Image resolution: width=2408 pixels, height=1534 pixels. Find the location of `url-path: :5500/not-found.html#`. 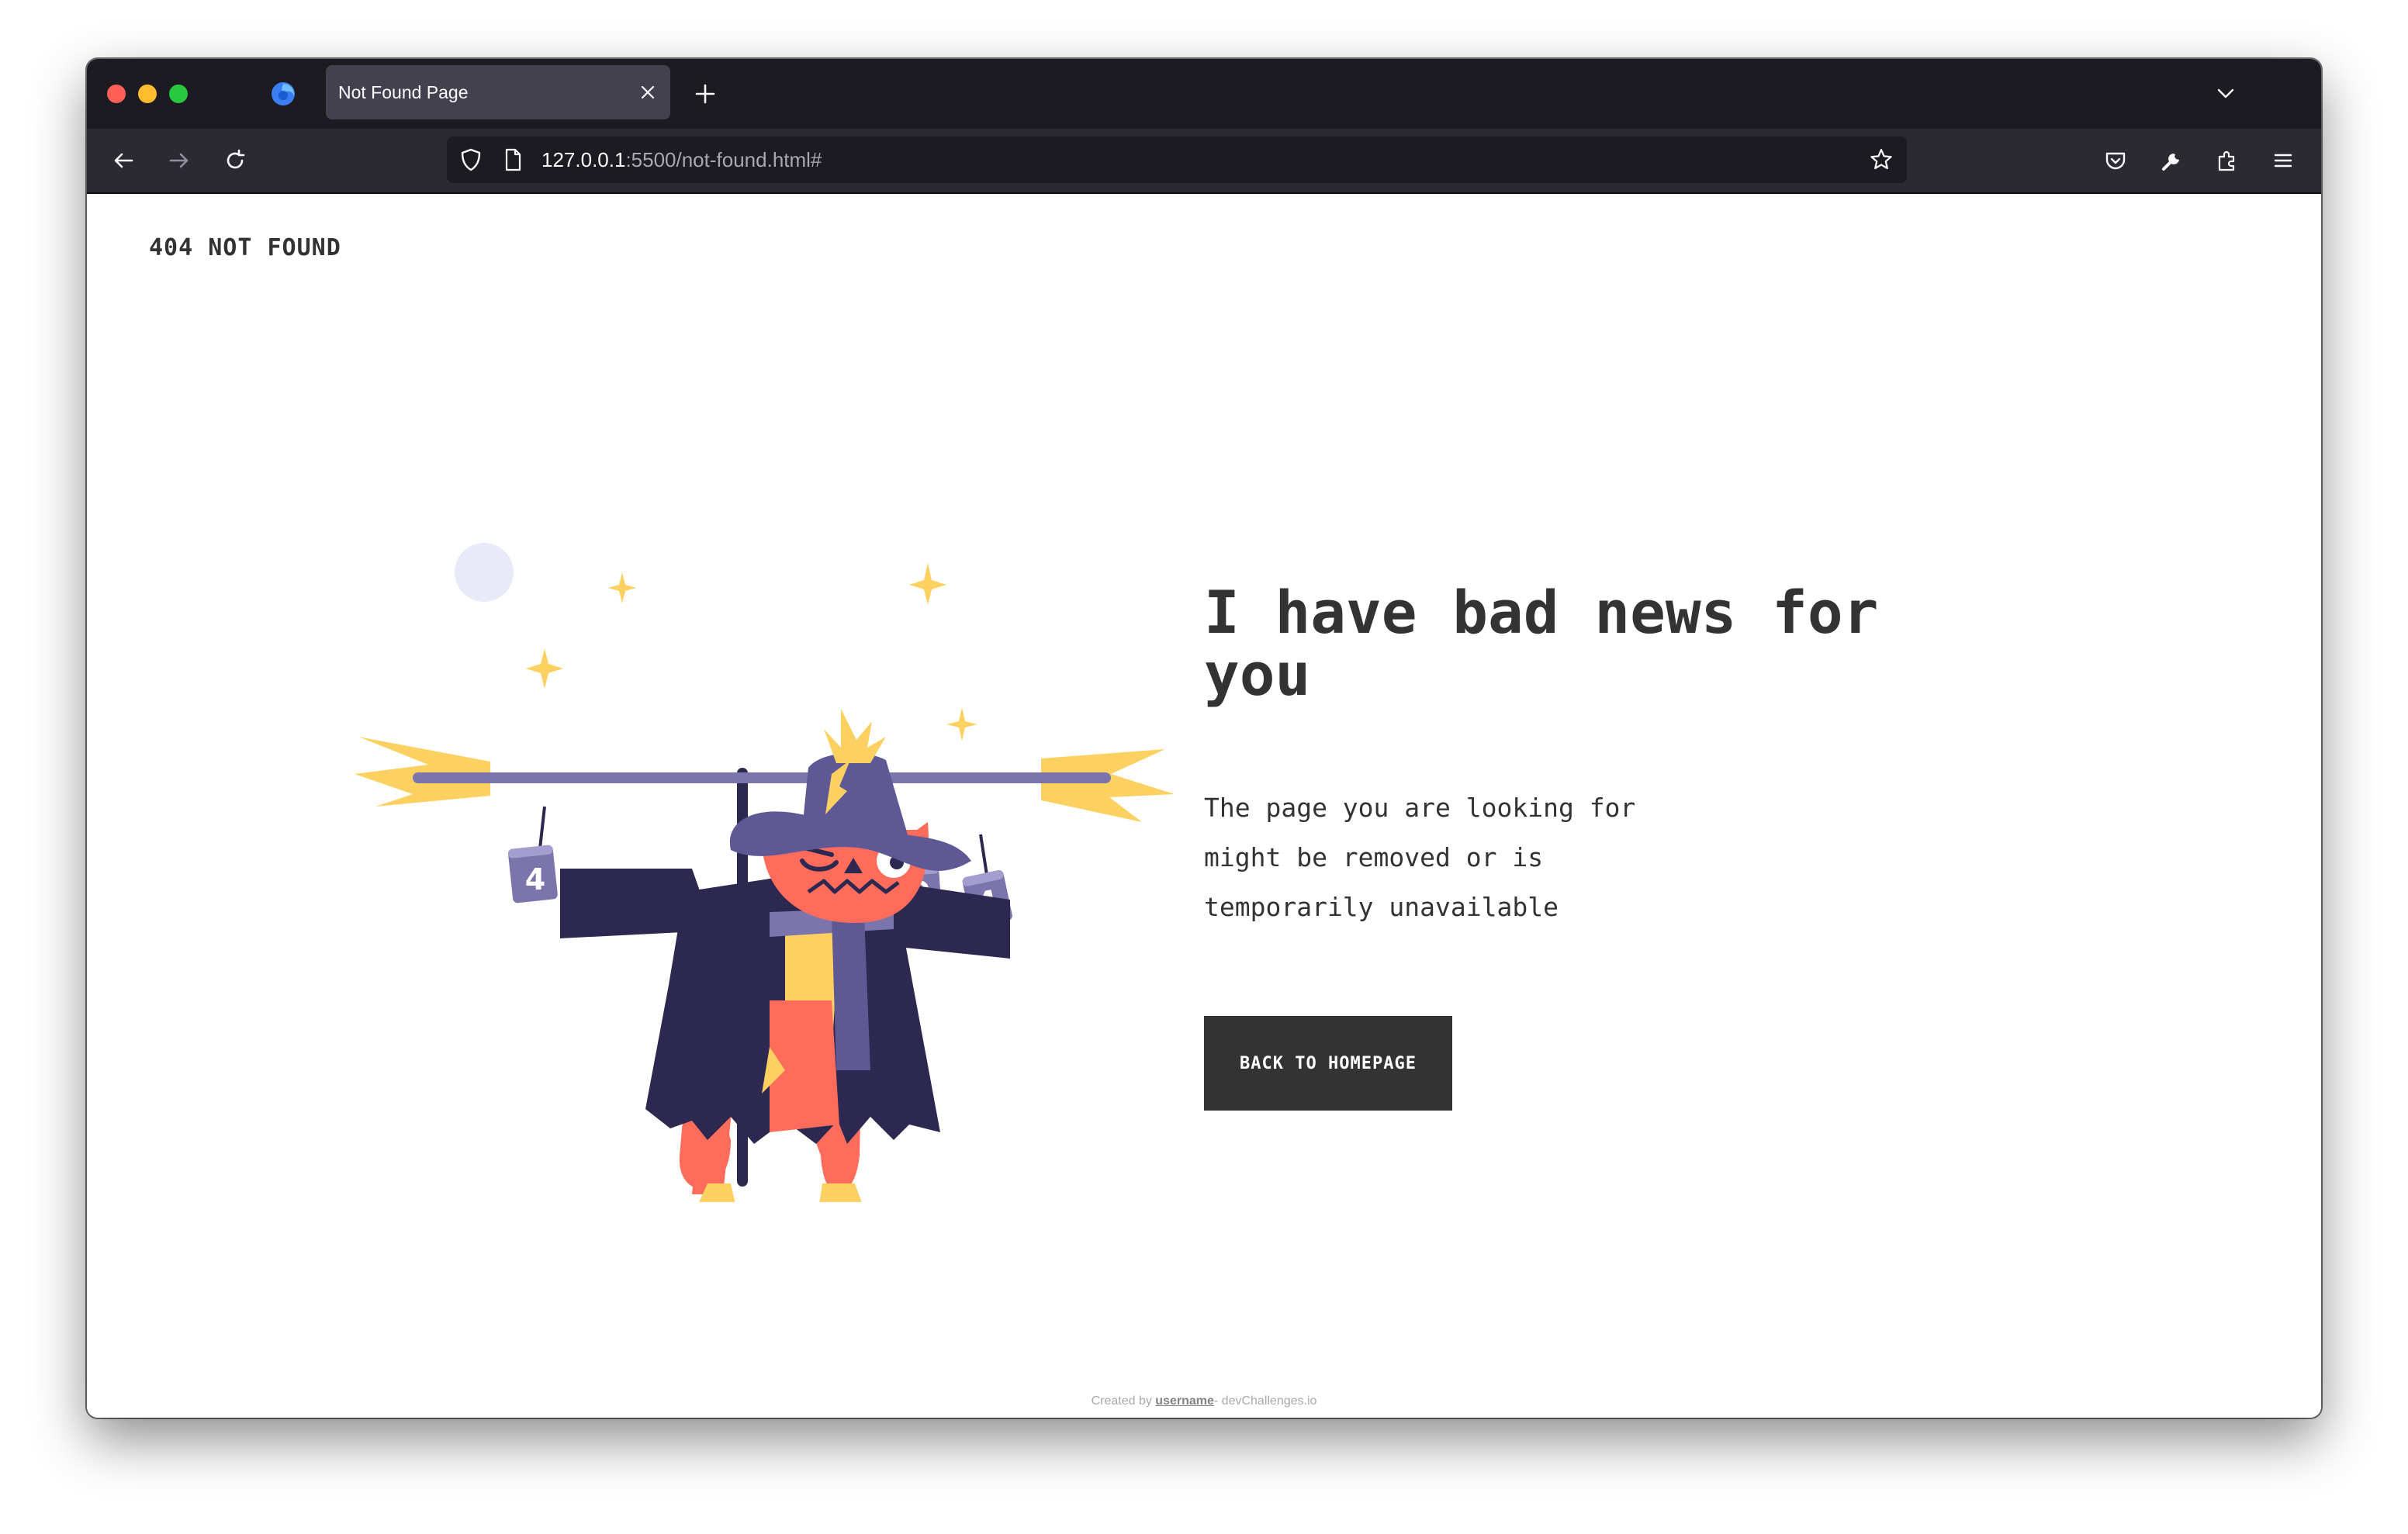

url-path: :5500/not-found.html# is located at coordinates (723, 159).